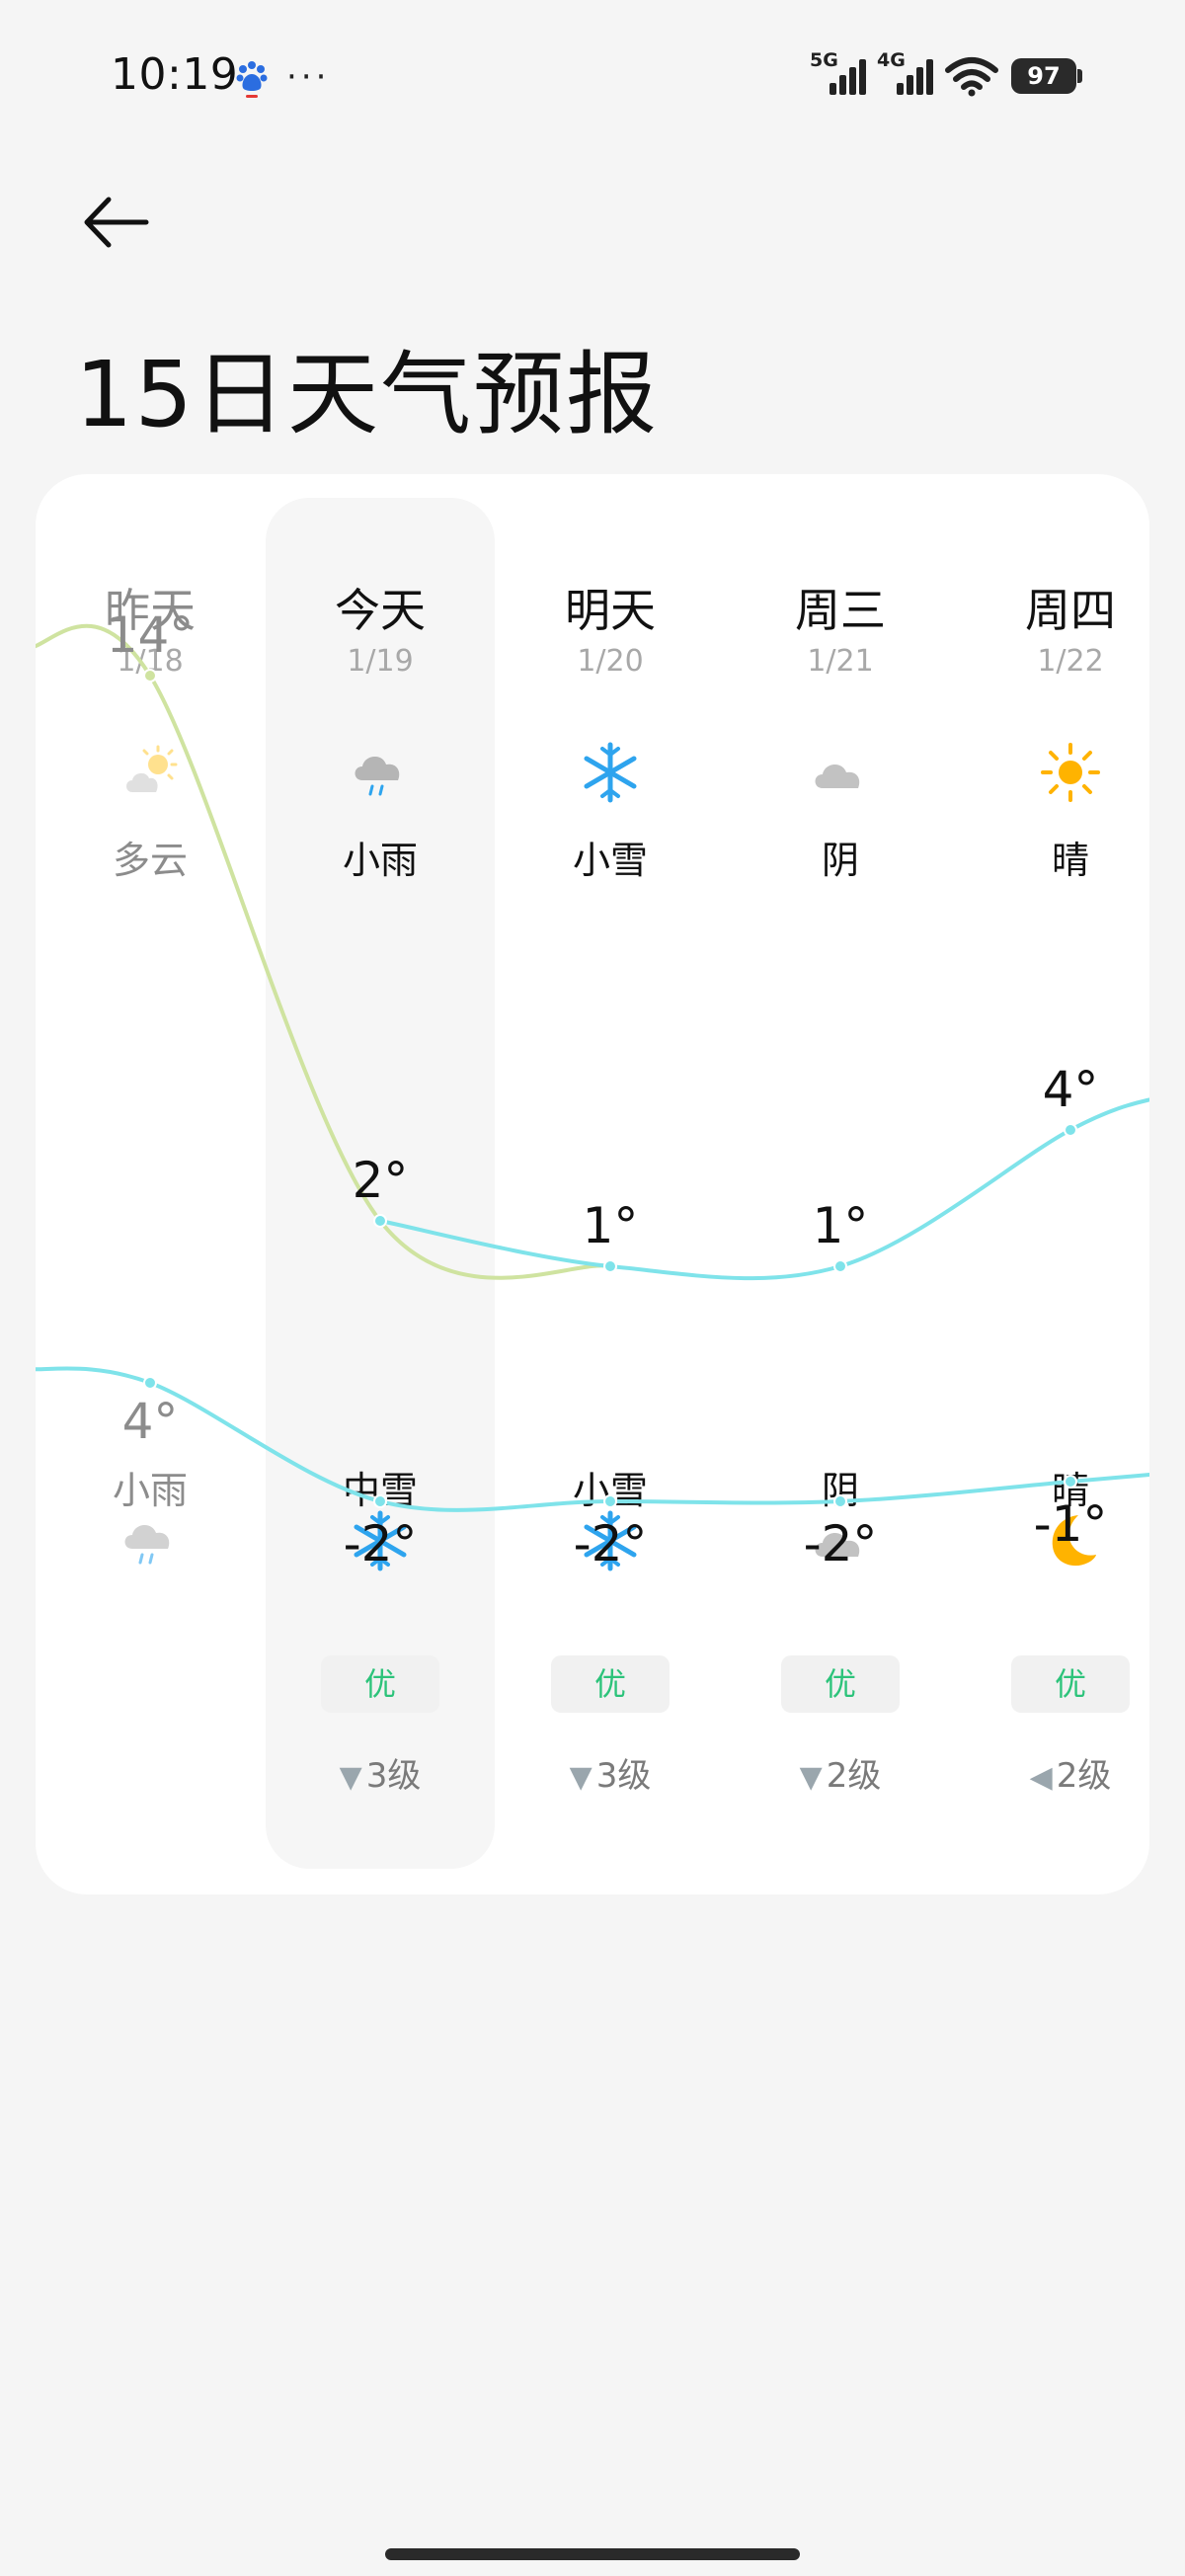 This screenshot has height=2576, width=1185. Describe the element at coordinates (252, 79) in the screenshot. I see `baidu-paw-icon` at that location.